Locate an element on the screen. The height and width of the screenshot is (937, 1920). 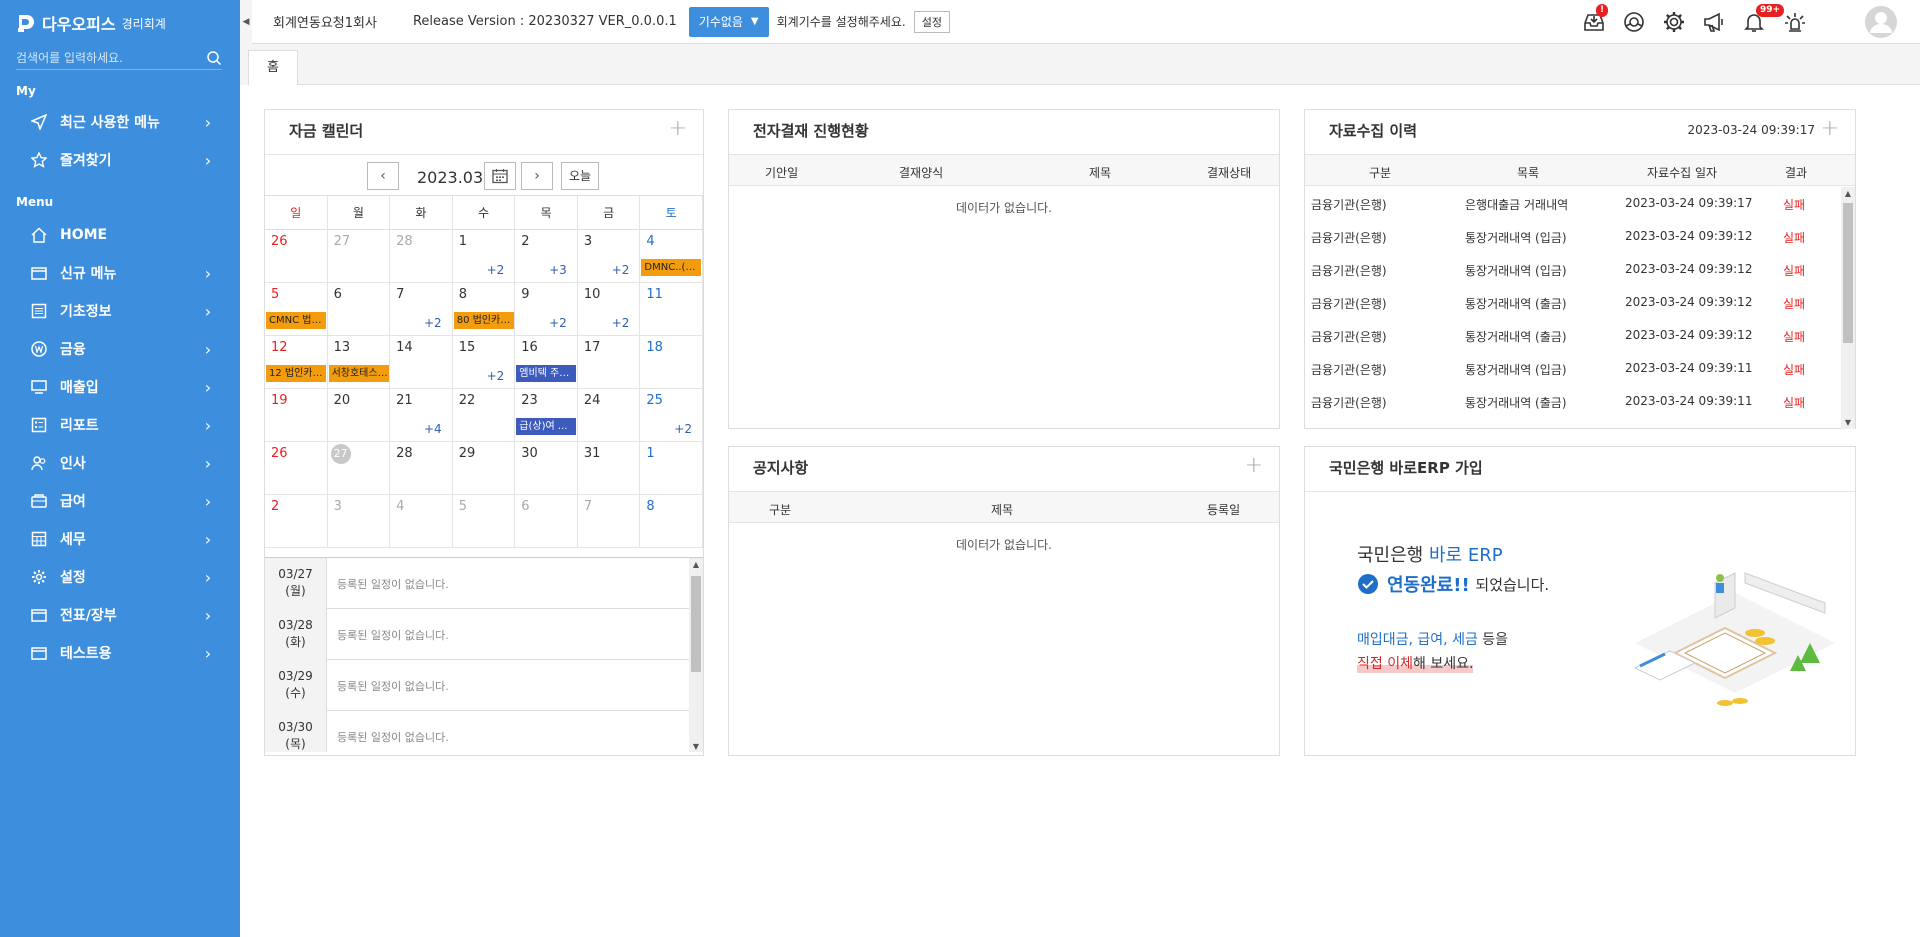
prev-month-button: ‹ is located at coordinates (383, 176).